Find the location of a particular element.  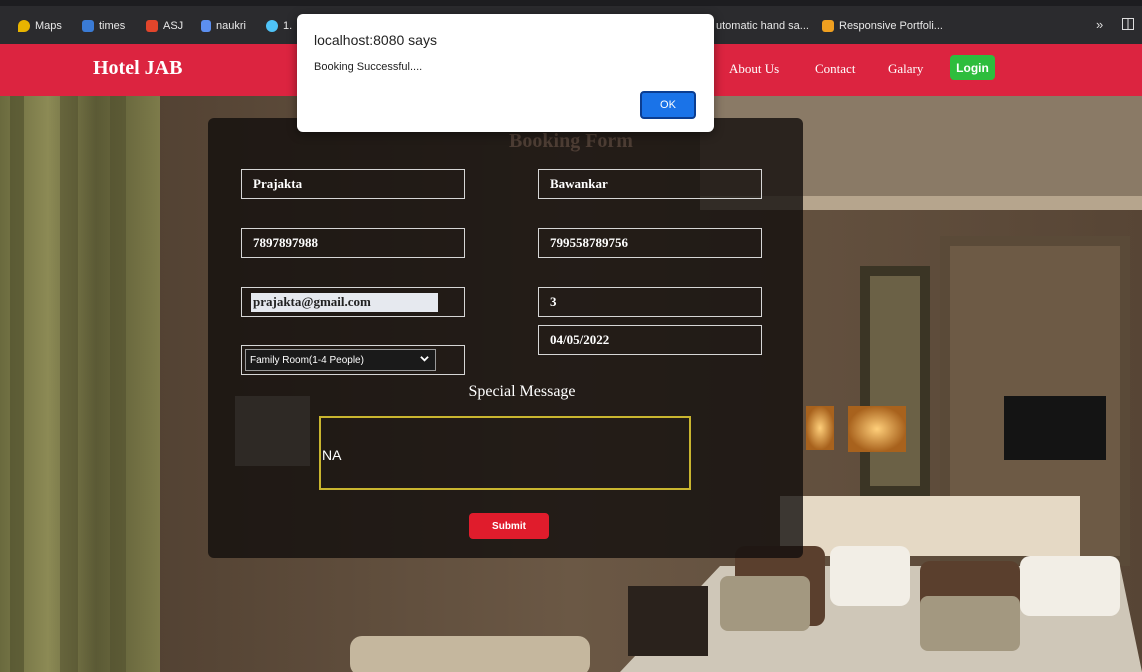

window-title-strip is located at coordinates (571, 3).